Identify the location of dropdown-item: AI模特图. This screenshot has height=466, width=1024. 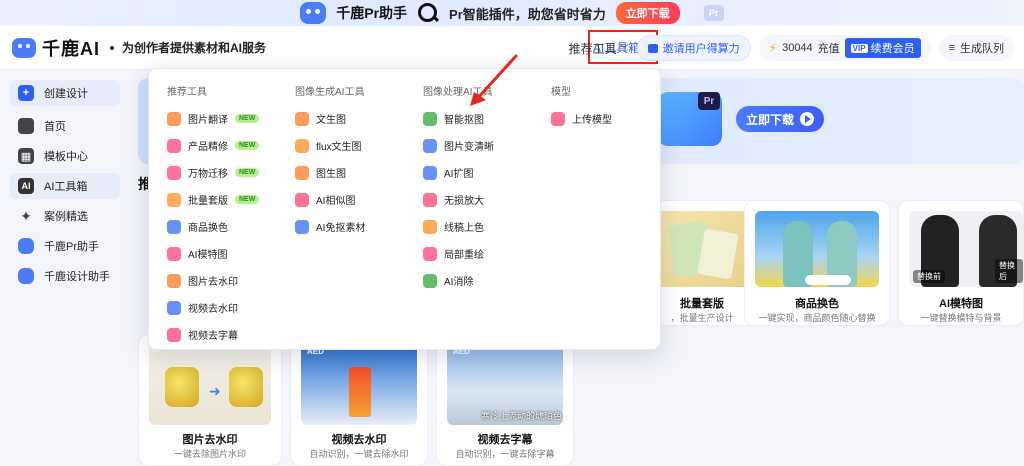
(213, 253).